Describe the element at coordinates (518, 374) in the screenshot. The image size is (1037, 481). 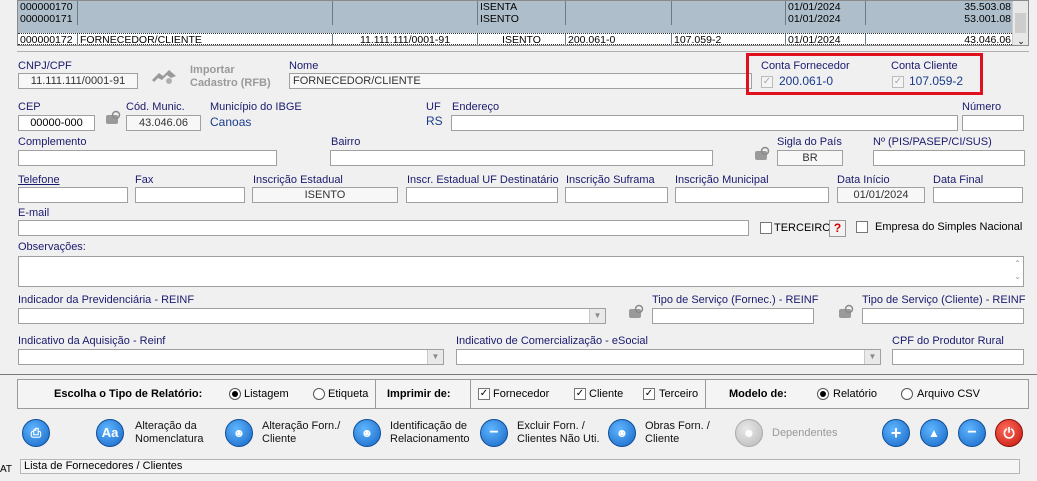
I see `divider` at that location.